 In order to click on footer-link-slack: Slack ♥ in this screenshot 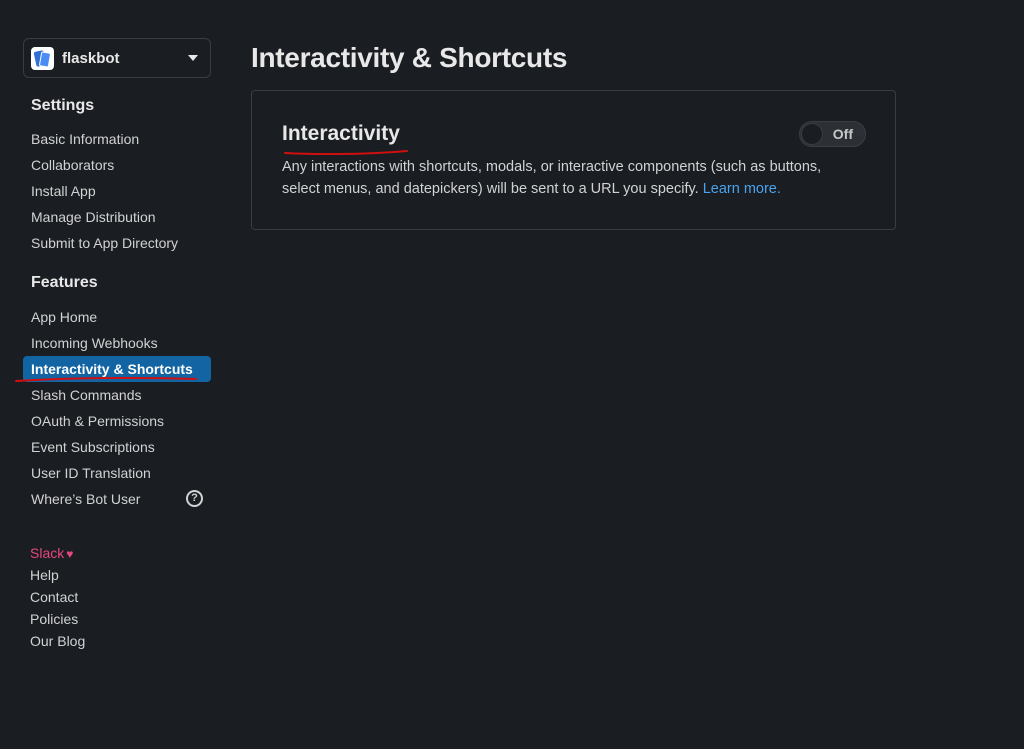, I will do `click(57, 553)`.